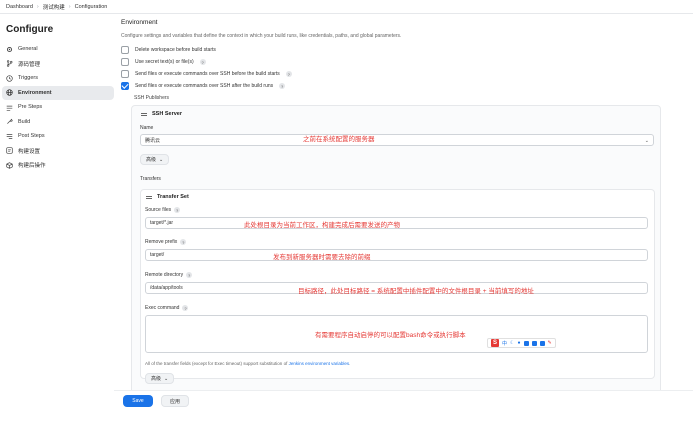 The height and width of the screenshot is (426, 693). Describe the element at coordinates (9, 78) in the screenshot. I see `clock-icon` at that location.